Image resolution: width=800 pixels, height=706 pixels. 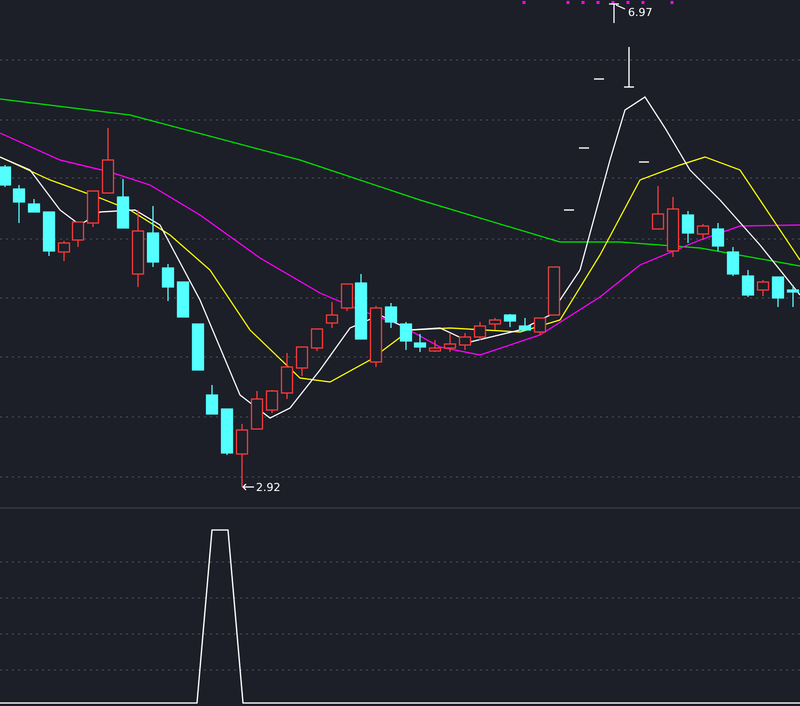 I want to click on high-pointer-icon, so click(x=617, y=13).